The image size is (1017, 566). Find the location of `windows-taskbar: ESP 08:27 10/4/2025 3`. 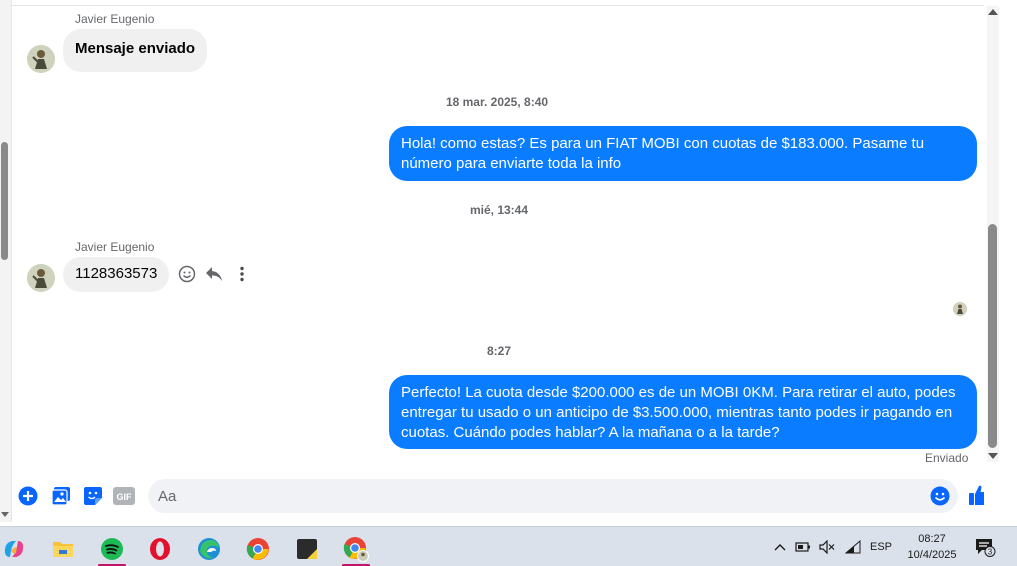

windows-taskbar: ESP 08:27 10/4/2025 3 is located at coordinates (508, 546).